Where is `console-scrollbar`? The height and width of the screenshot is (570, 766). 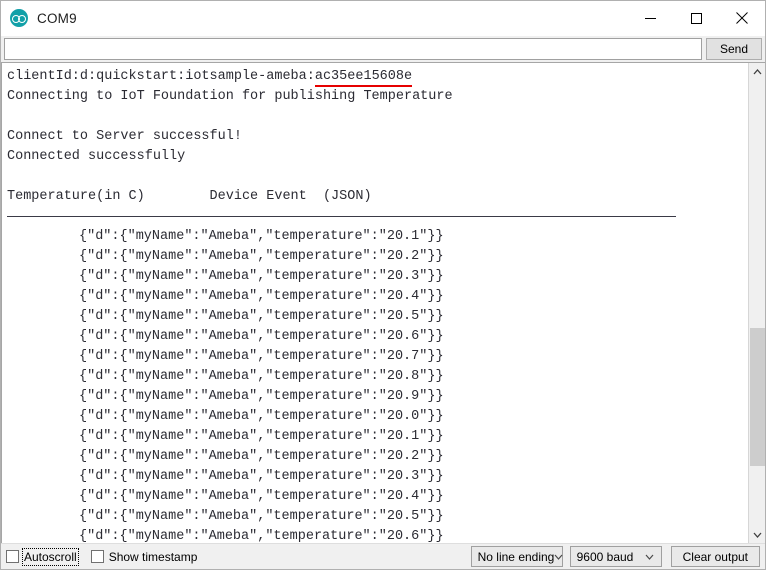
console-scrollbar is located at coordinates (756, 303).